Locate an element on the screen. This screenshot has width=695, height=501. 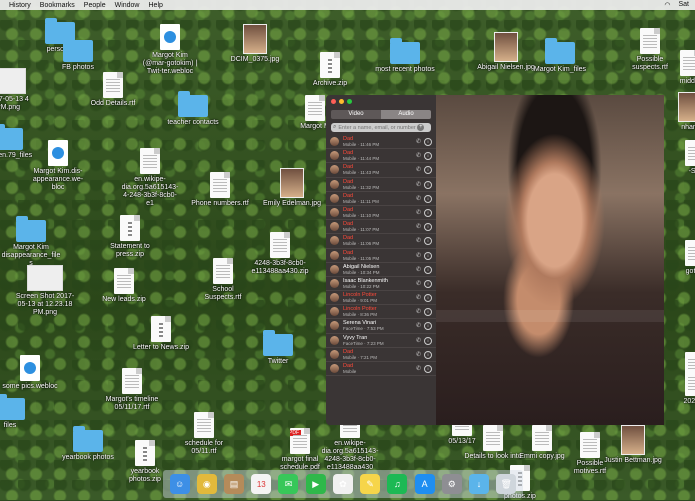
call-row: Dad Mobile · 11:32 PM ✆ i is located at coordinates (381, 185).